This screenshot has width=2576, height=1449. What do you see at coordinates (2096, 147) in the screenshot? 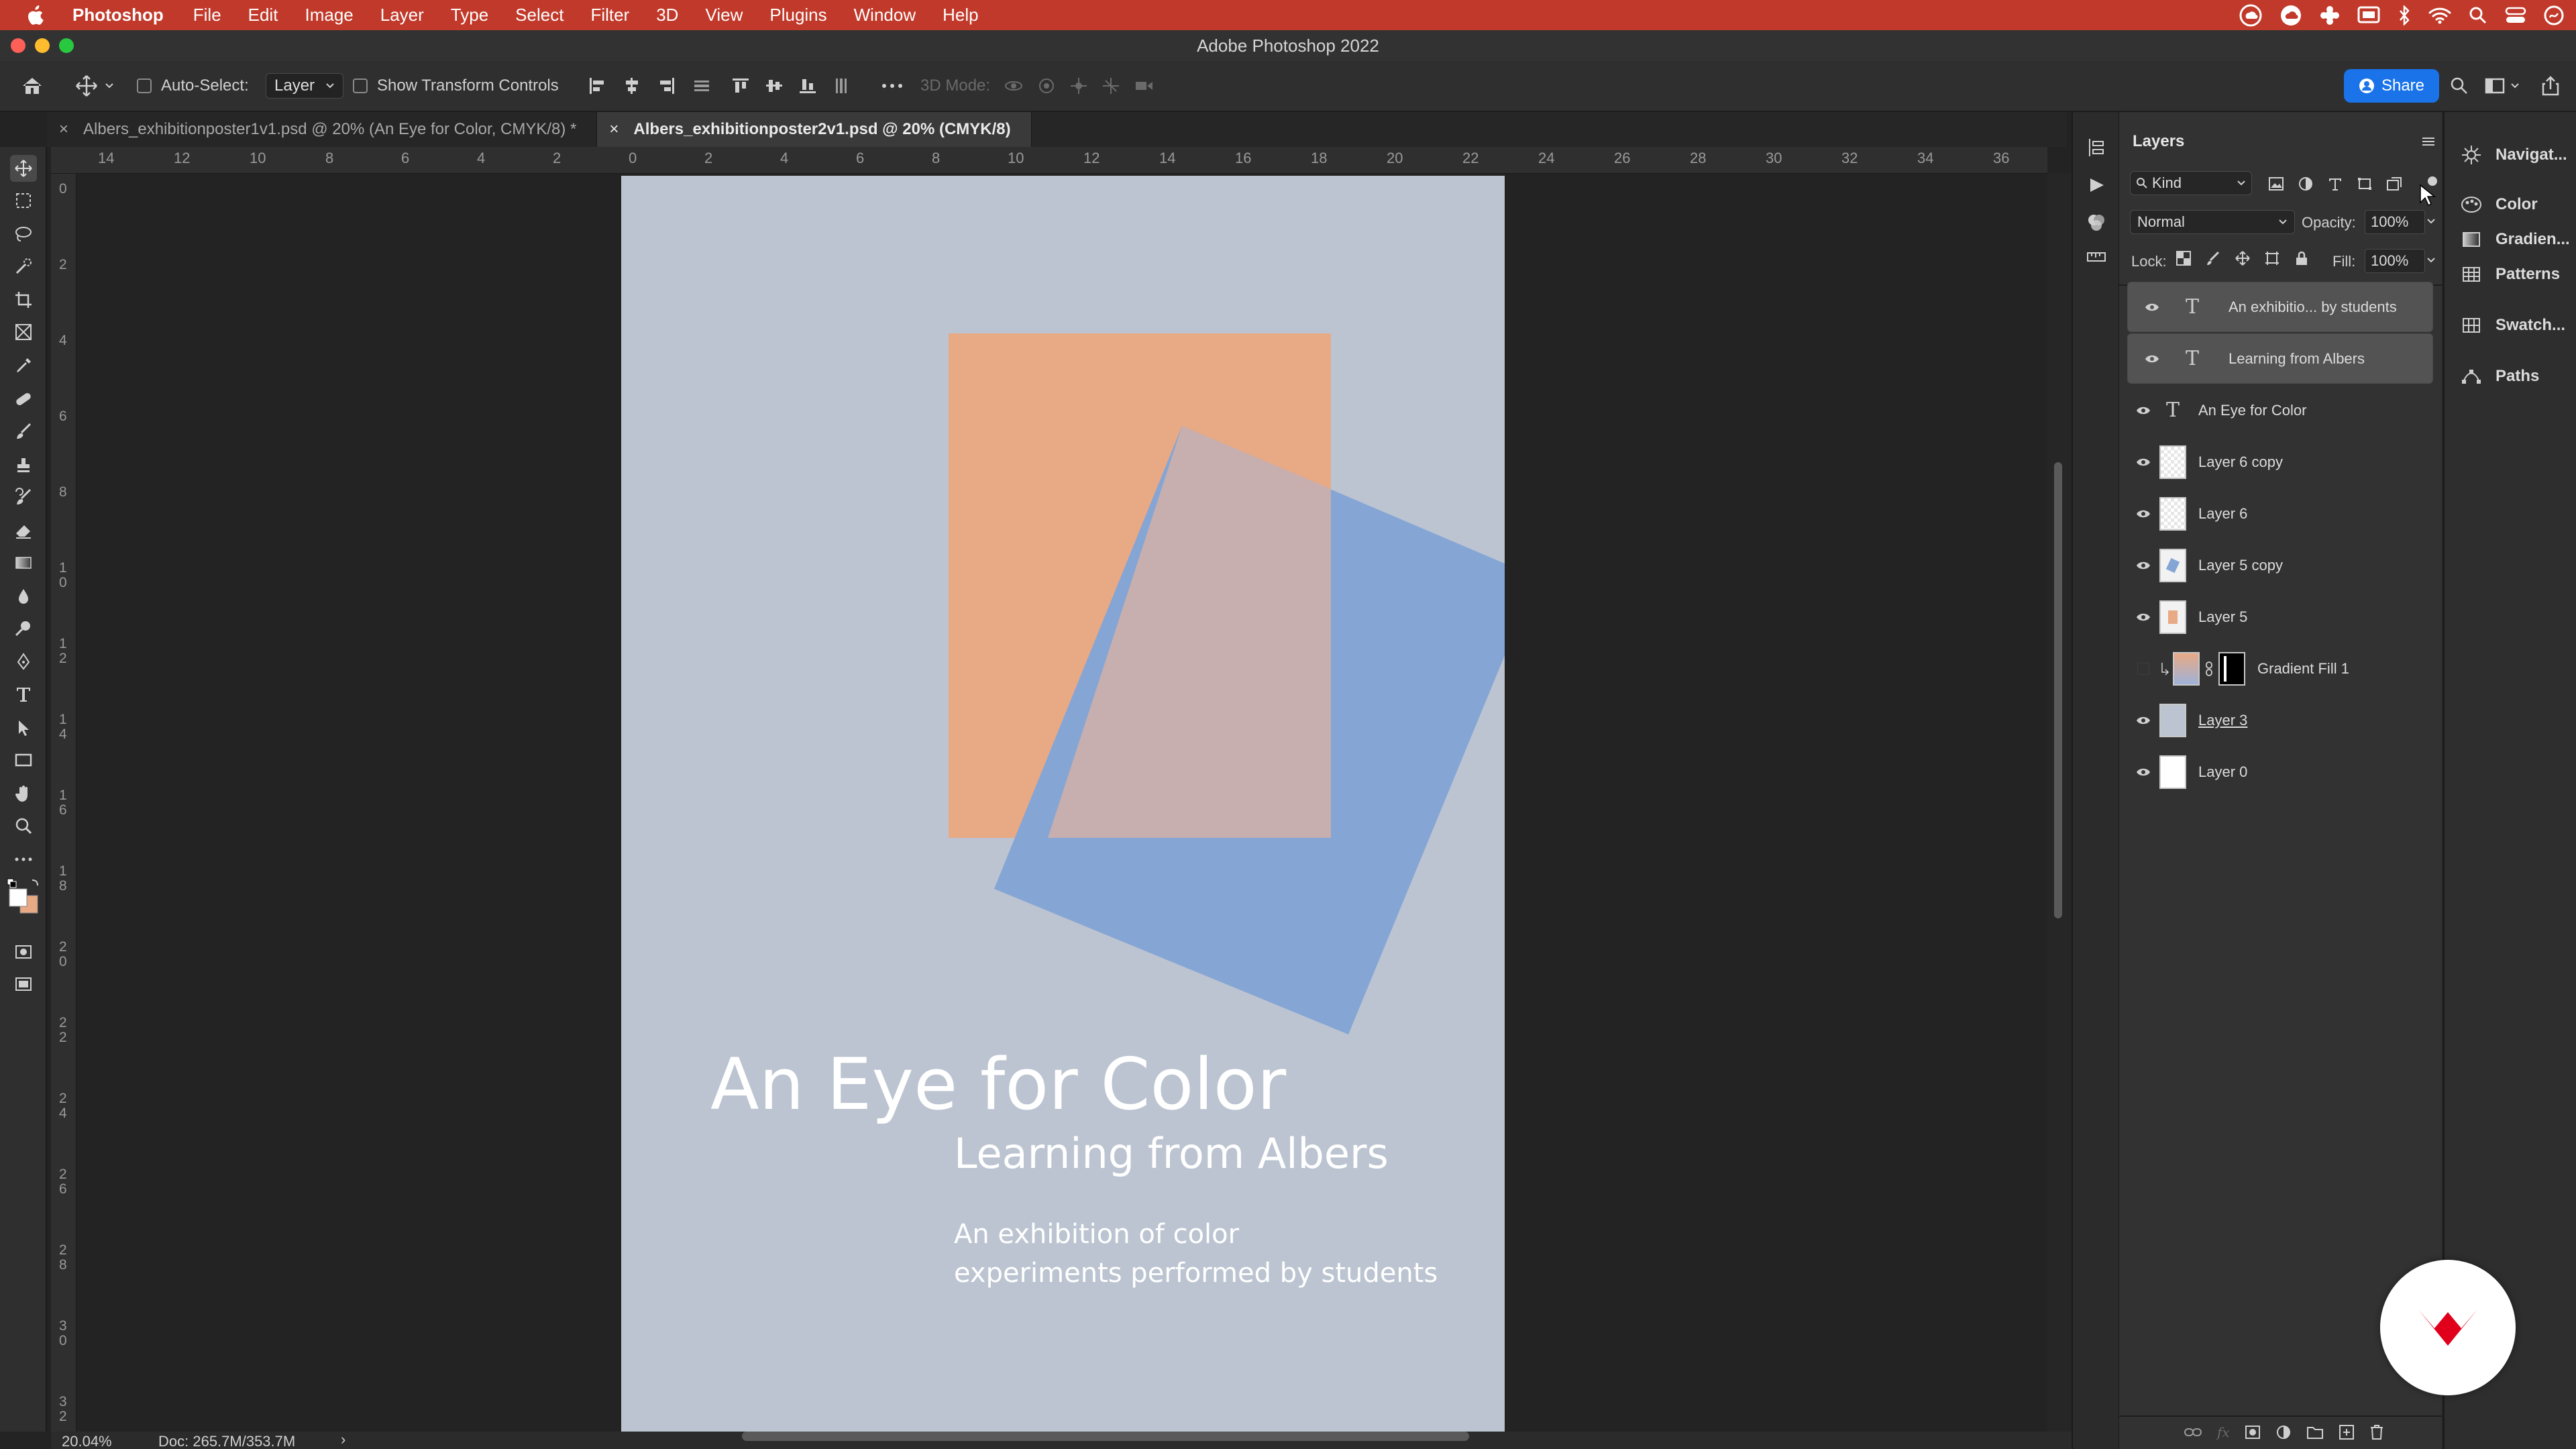
I see `history-panel-icon` at bounding box center [2096, 147].